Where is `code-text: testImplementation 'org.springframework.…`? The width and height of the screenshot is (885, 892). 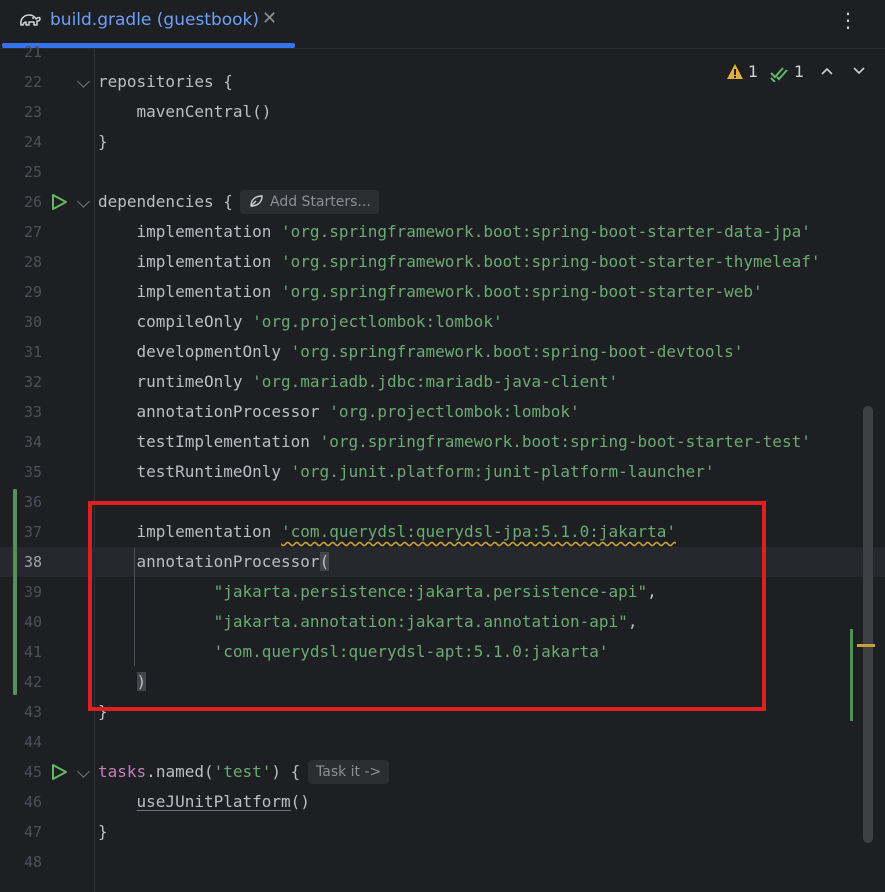 code-text: testImplementation 'org.springframework.… is located at coordinates (454, 442).